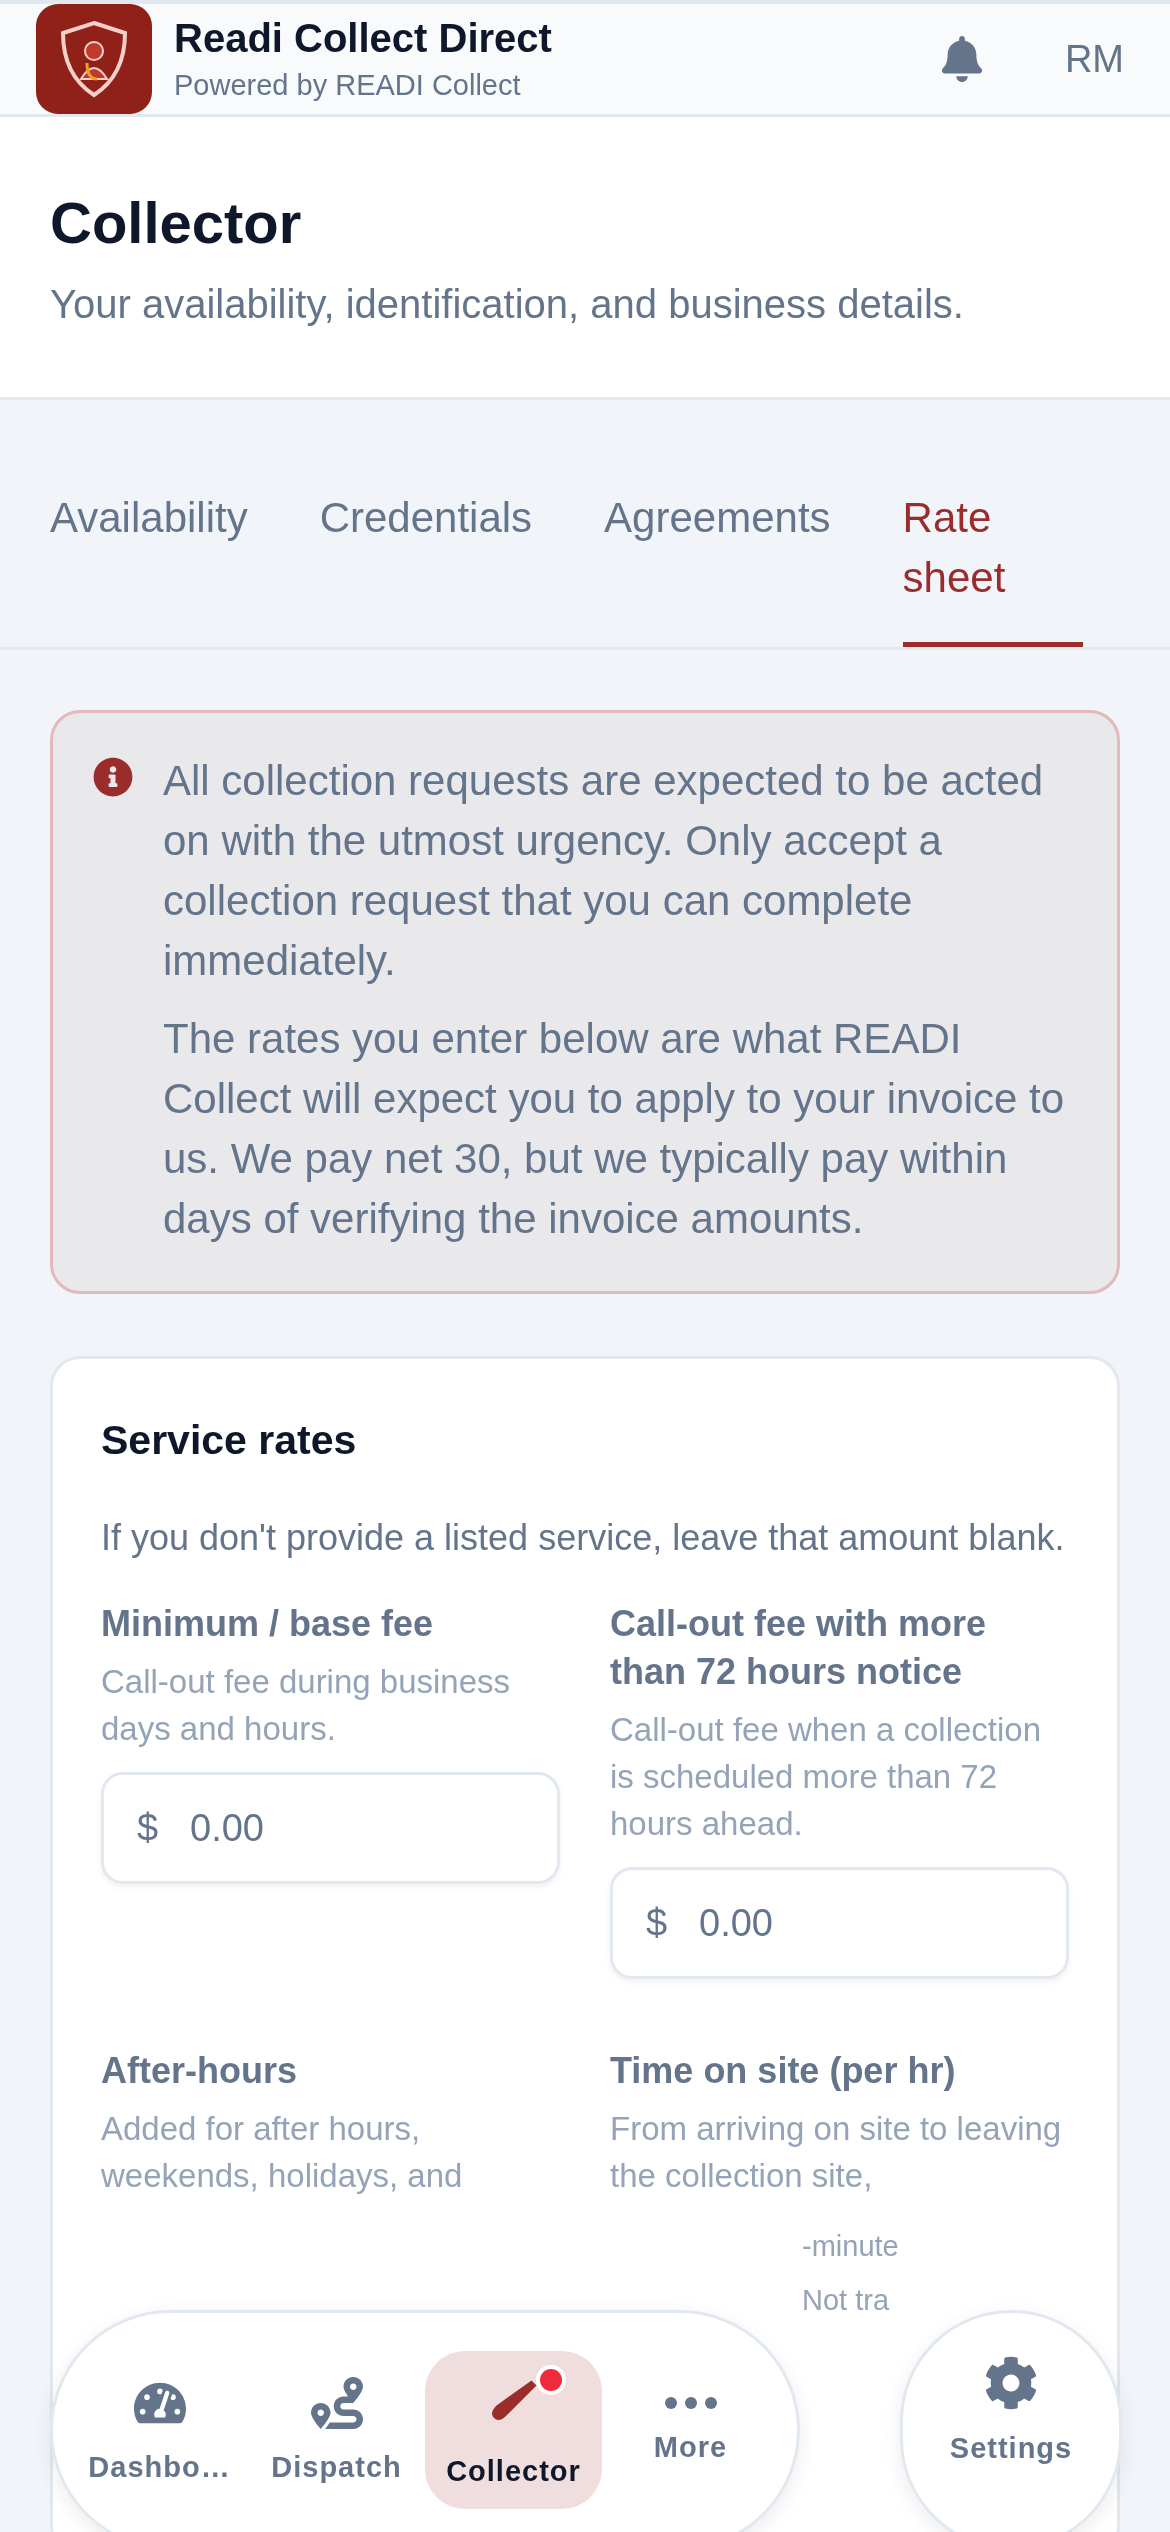  What do you see at coordinates (1011, 2383) in the screenshot?
I see `settings-icon` at bounding box center [1011, 2383].